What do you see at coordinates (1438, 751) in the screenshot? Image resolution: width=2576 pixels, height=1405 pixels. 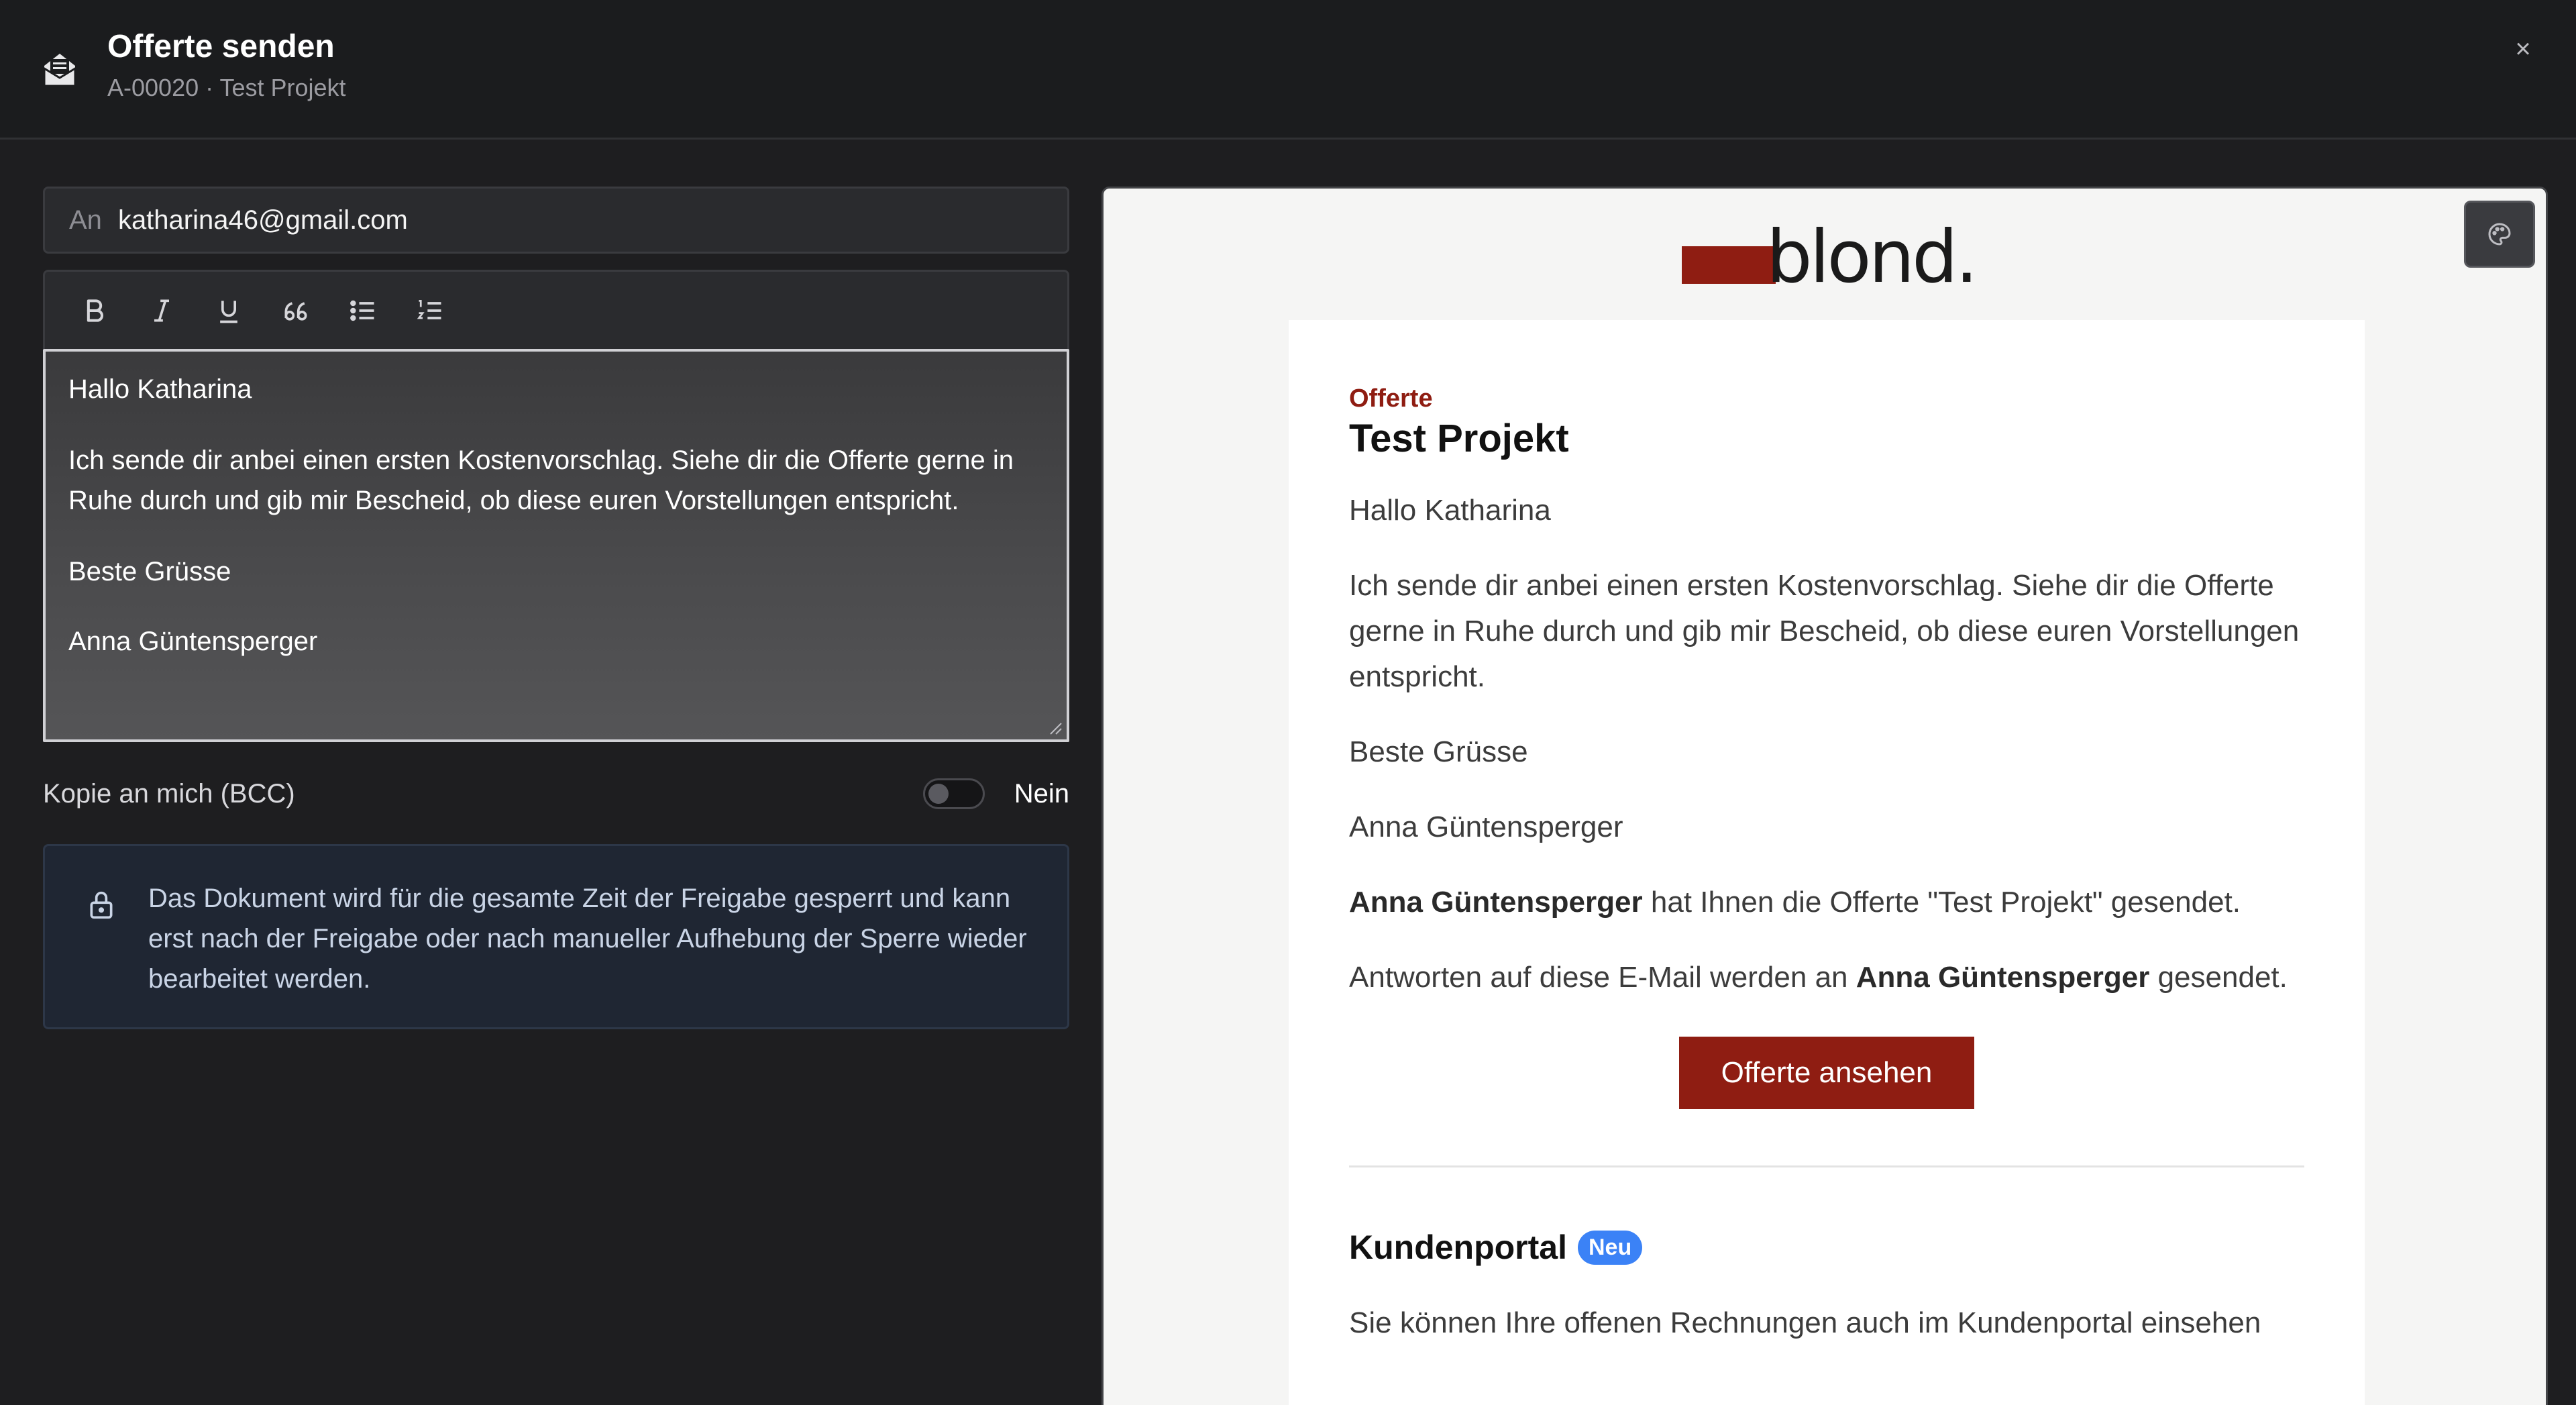 I see `preview-closing: Beste Grüsse` at bounding box center [1438, 751].